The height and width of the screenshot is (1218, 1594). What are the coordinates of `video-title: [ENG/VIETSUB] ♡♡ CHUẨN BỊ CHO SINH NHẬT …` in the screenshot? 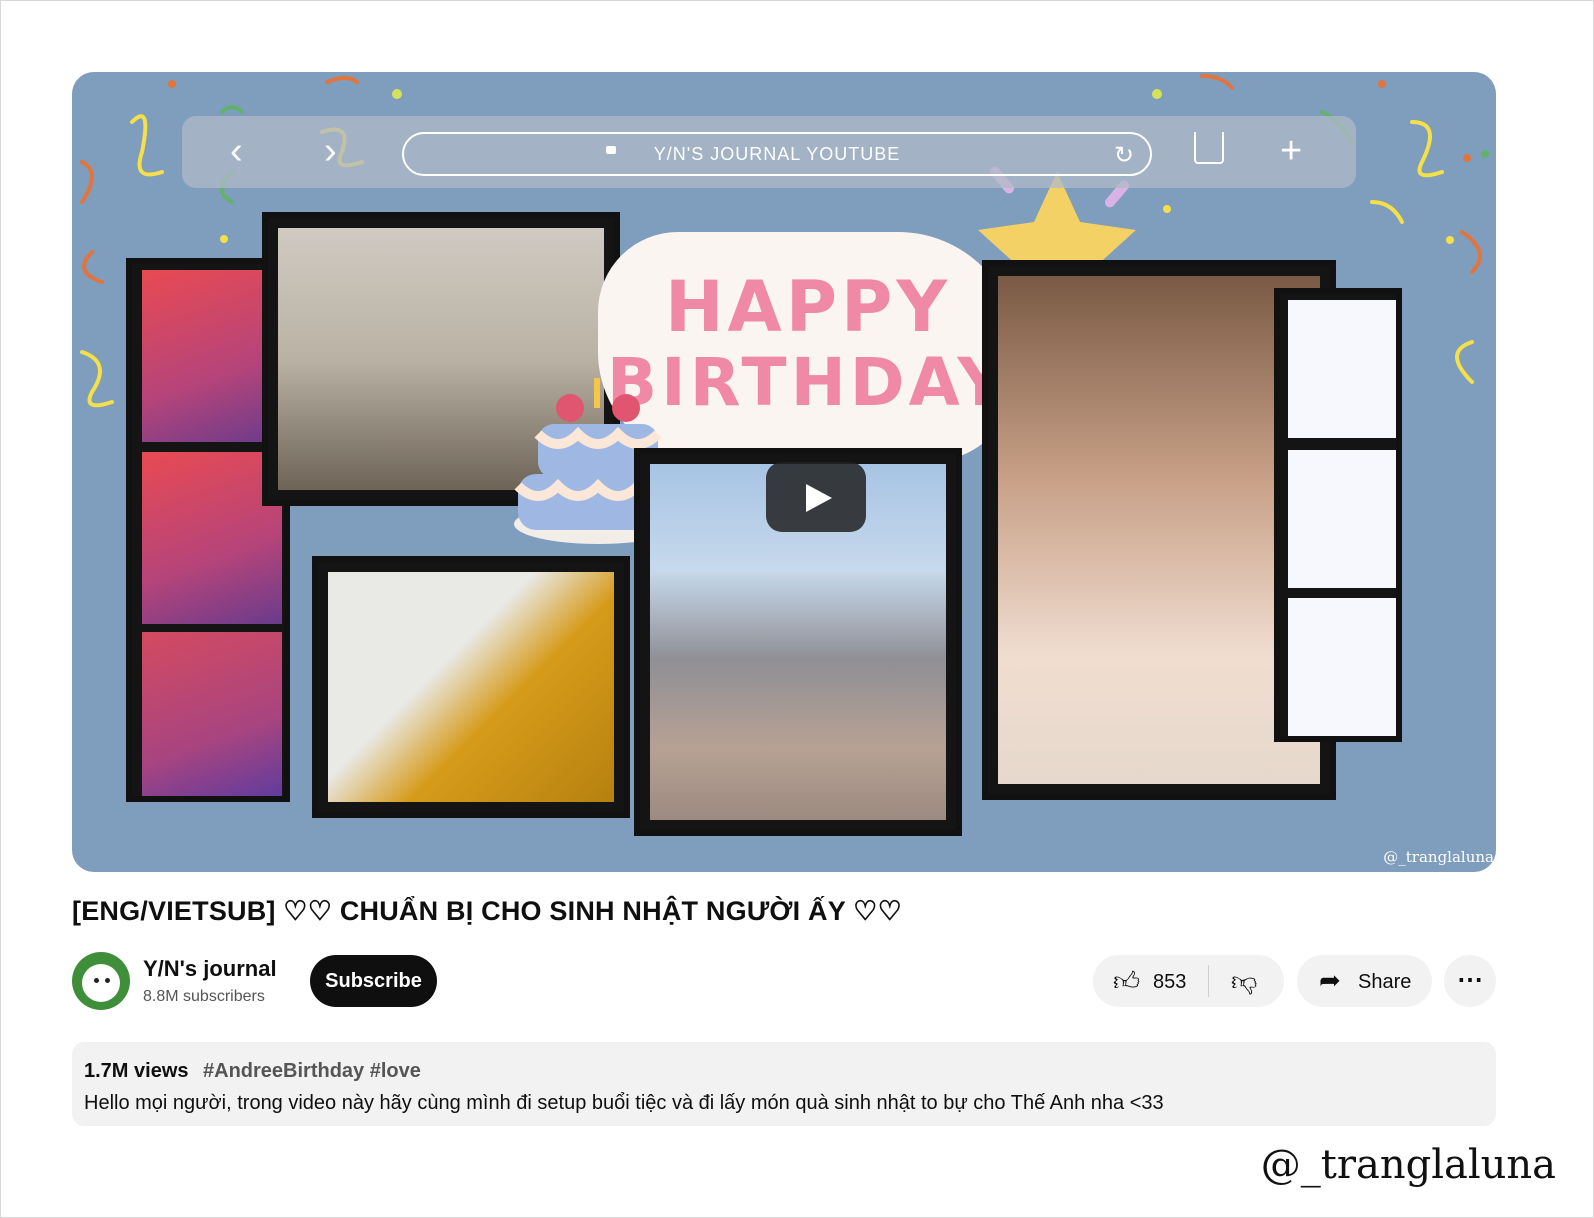 It's located at (487, 911).